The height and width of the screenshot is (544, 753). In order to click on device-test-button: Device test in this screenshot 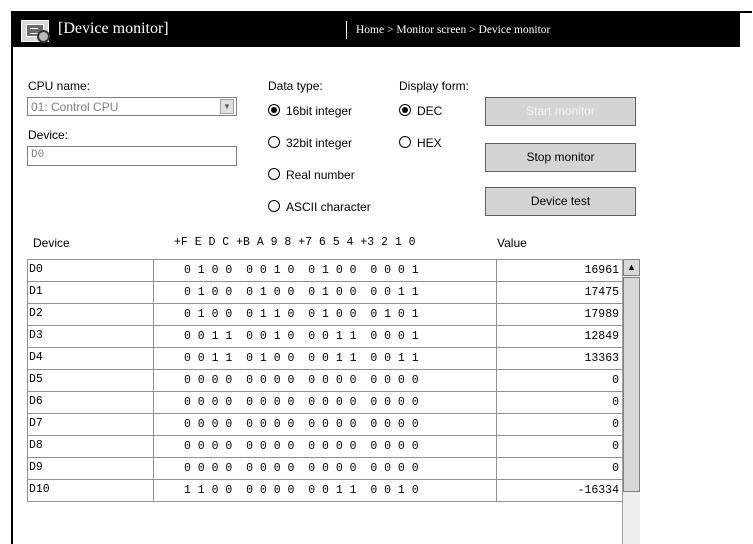, I will do `click(560, 201)`.